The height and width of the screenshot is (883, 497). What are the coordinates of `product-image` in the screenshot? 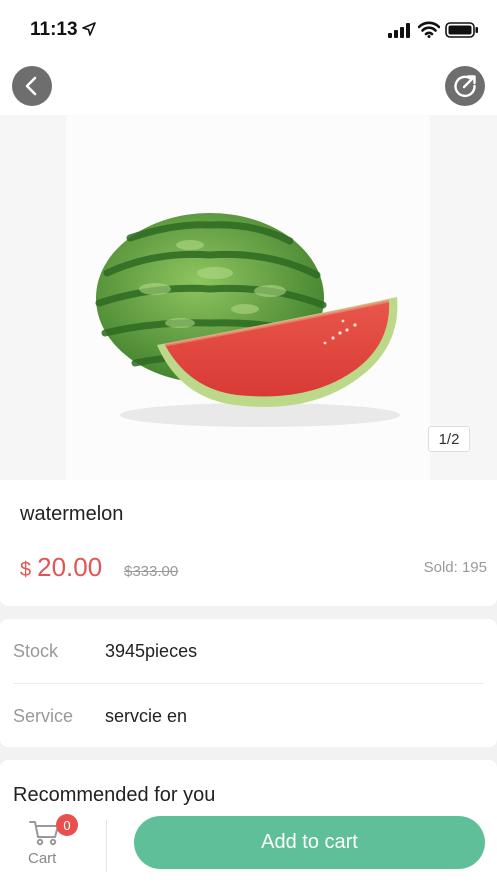 It's located at (247, 320).